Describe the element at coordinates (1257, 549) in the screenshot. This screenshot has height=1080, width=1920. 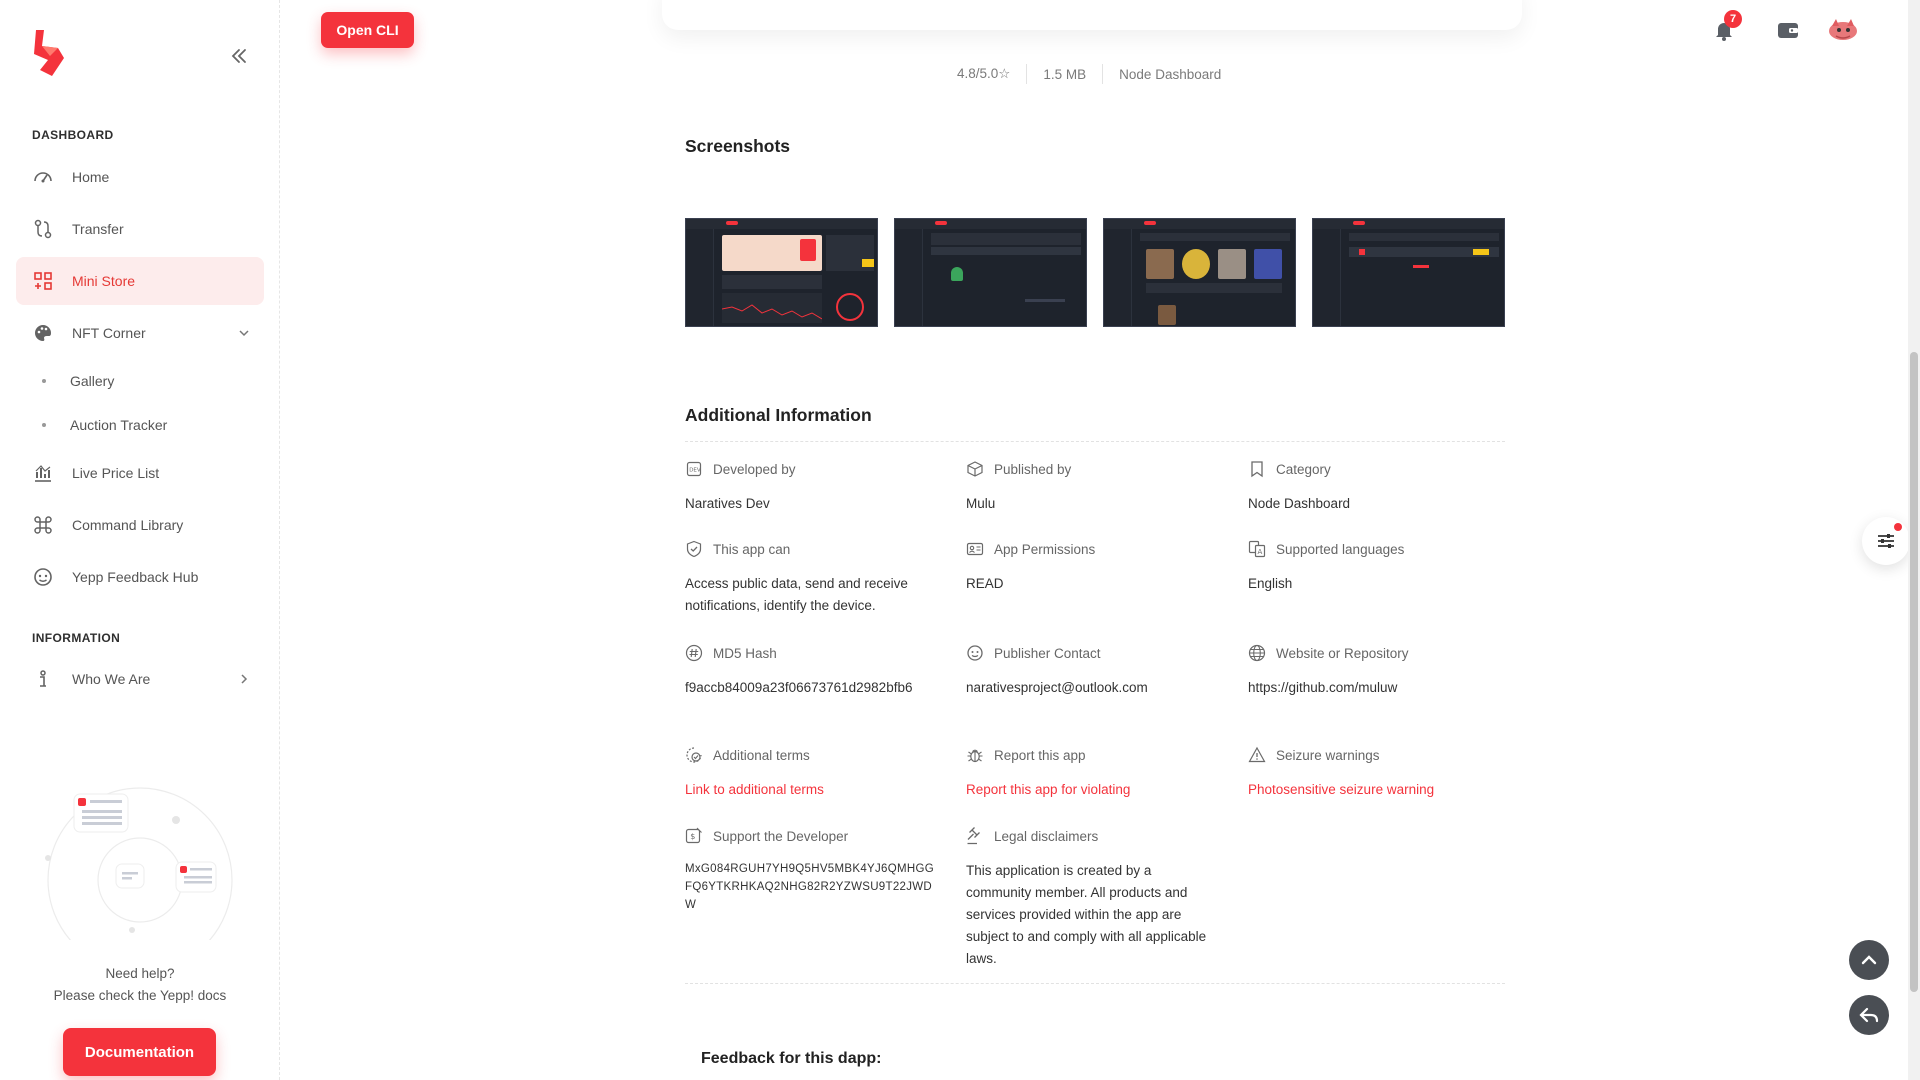
I see `translate-icon: A` at that location.